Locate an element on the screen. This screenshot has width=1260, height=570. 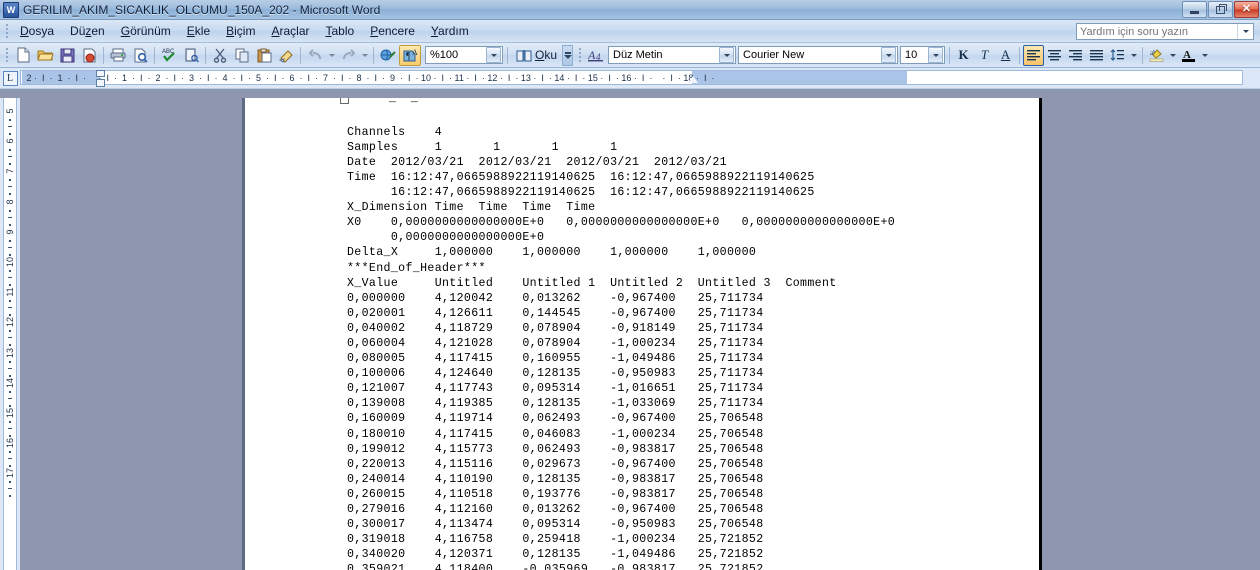
read-button: Oku is located at coordinates (536, 55).